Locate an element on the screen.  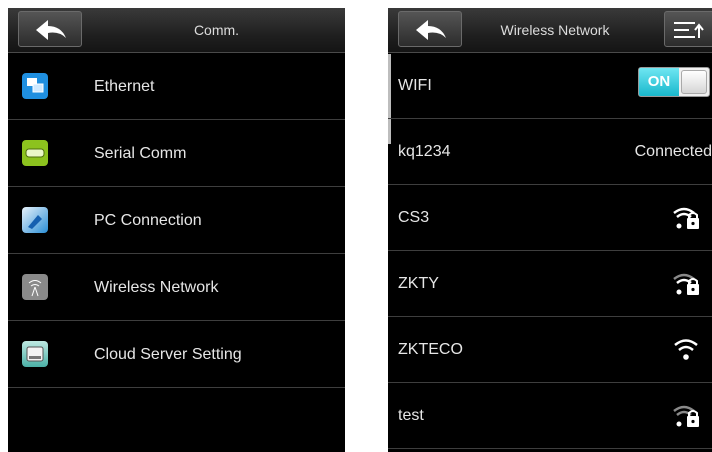
network-item-zkteco: ZKTECO is located at coordinates (550, 350).